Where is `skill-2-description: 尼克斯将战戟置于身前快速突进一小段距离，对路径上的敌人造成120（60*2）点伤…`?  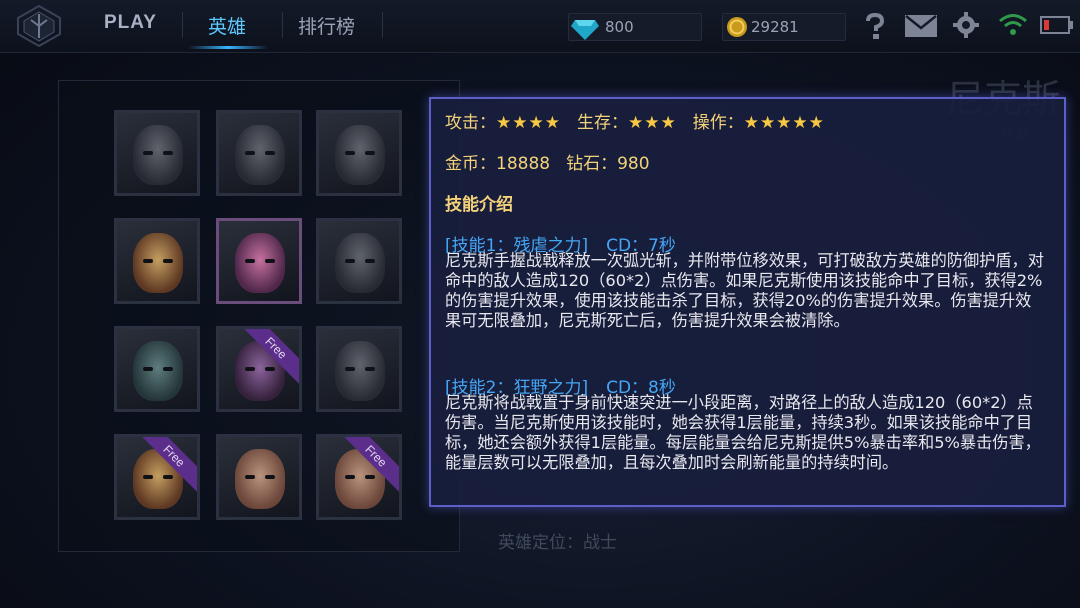
skill-2-description: 尼克斯将战戟置于身前快速突进一小段距离，对路径上的敌人造成120（60*2）点伤… is located at coordinates (743, 432).